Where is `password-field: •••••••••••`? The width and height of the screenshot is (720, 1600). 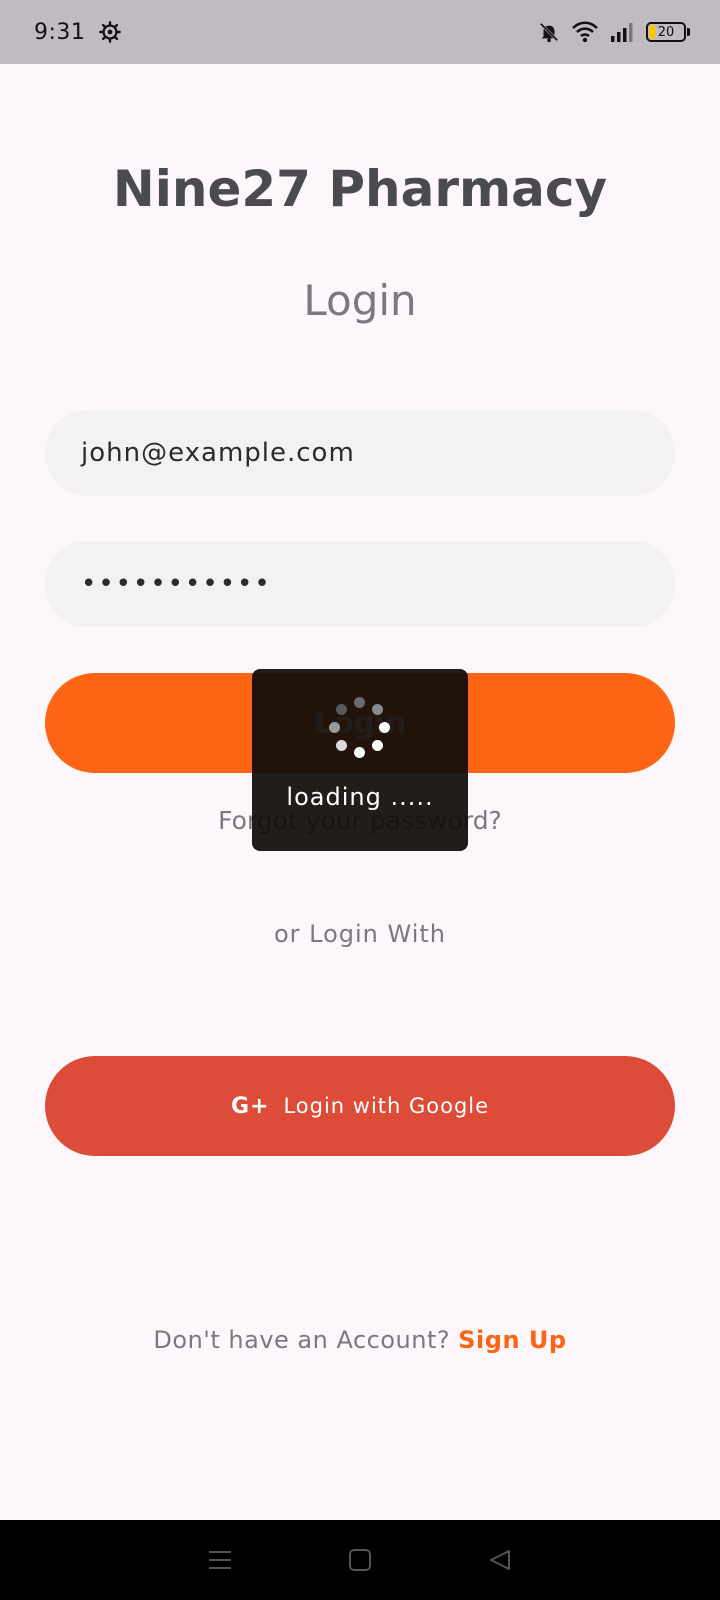
password-field: ••••••••••• is located at coordinates (360, 584).